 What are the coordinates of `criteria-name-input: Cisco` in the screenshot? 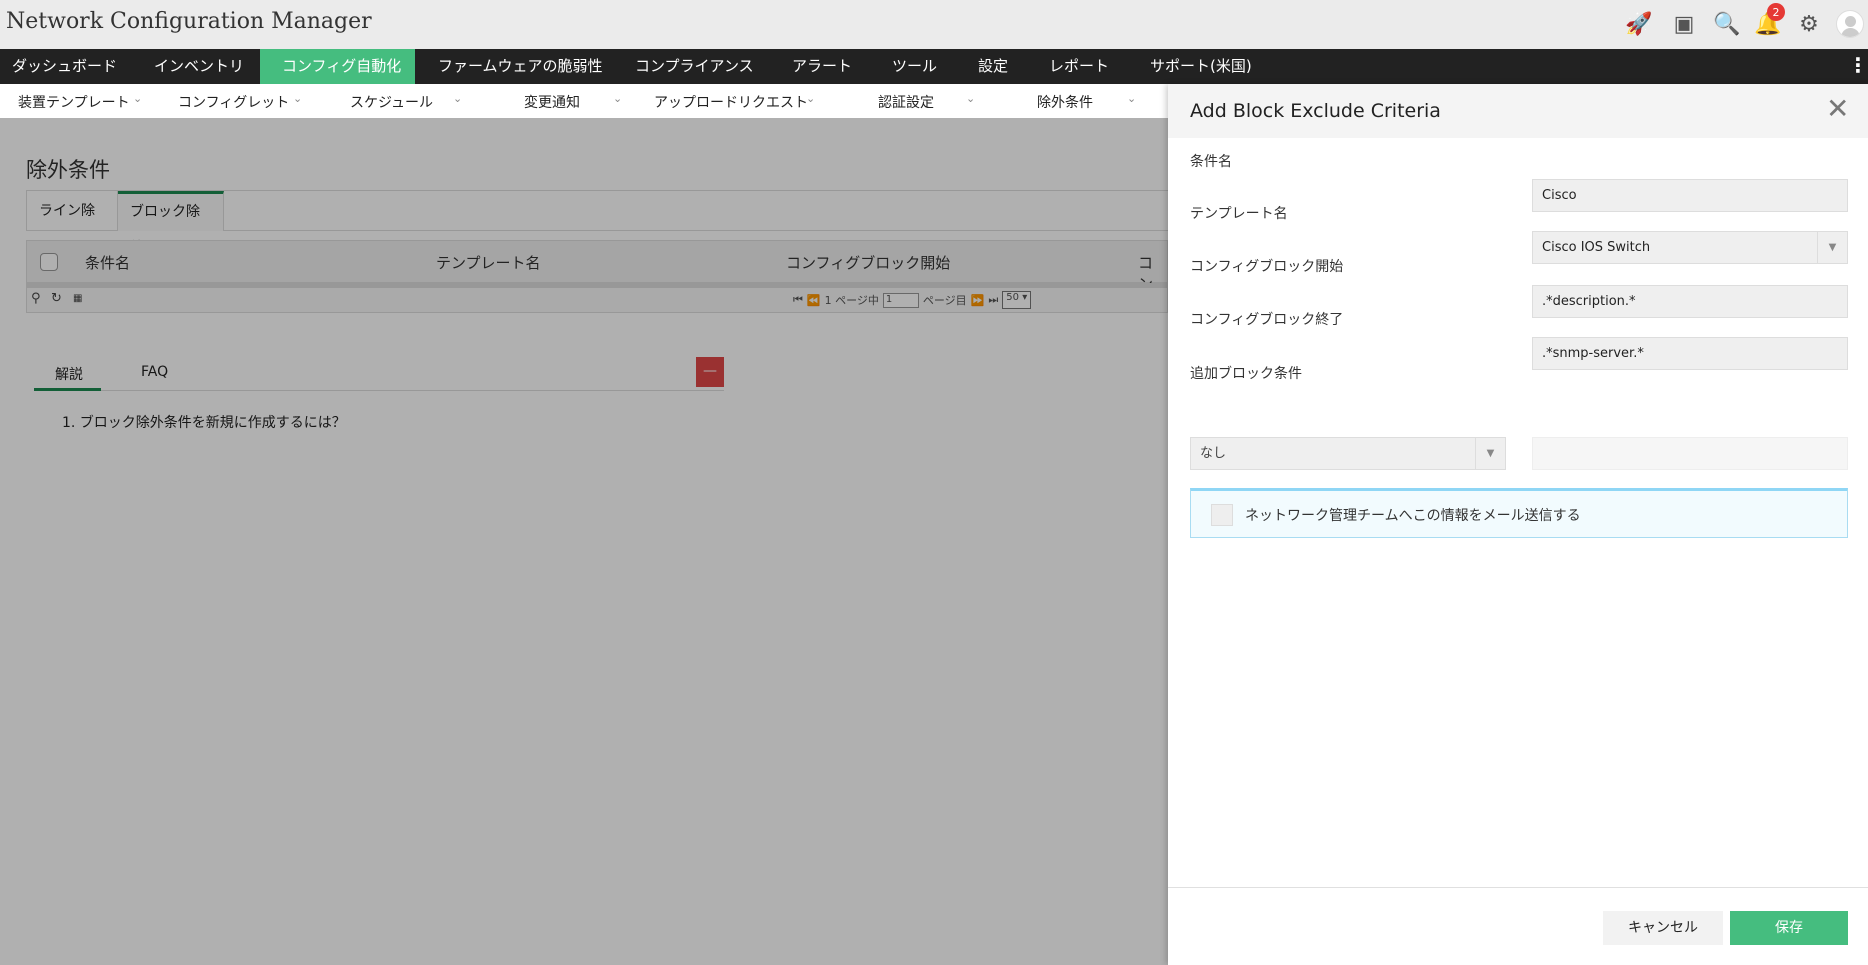 It's located at (1690, 195).